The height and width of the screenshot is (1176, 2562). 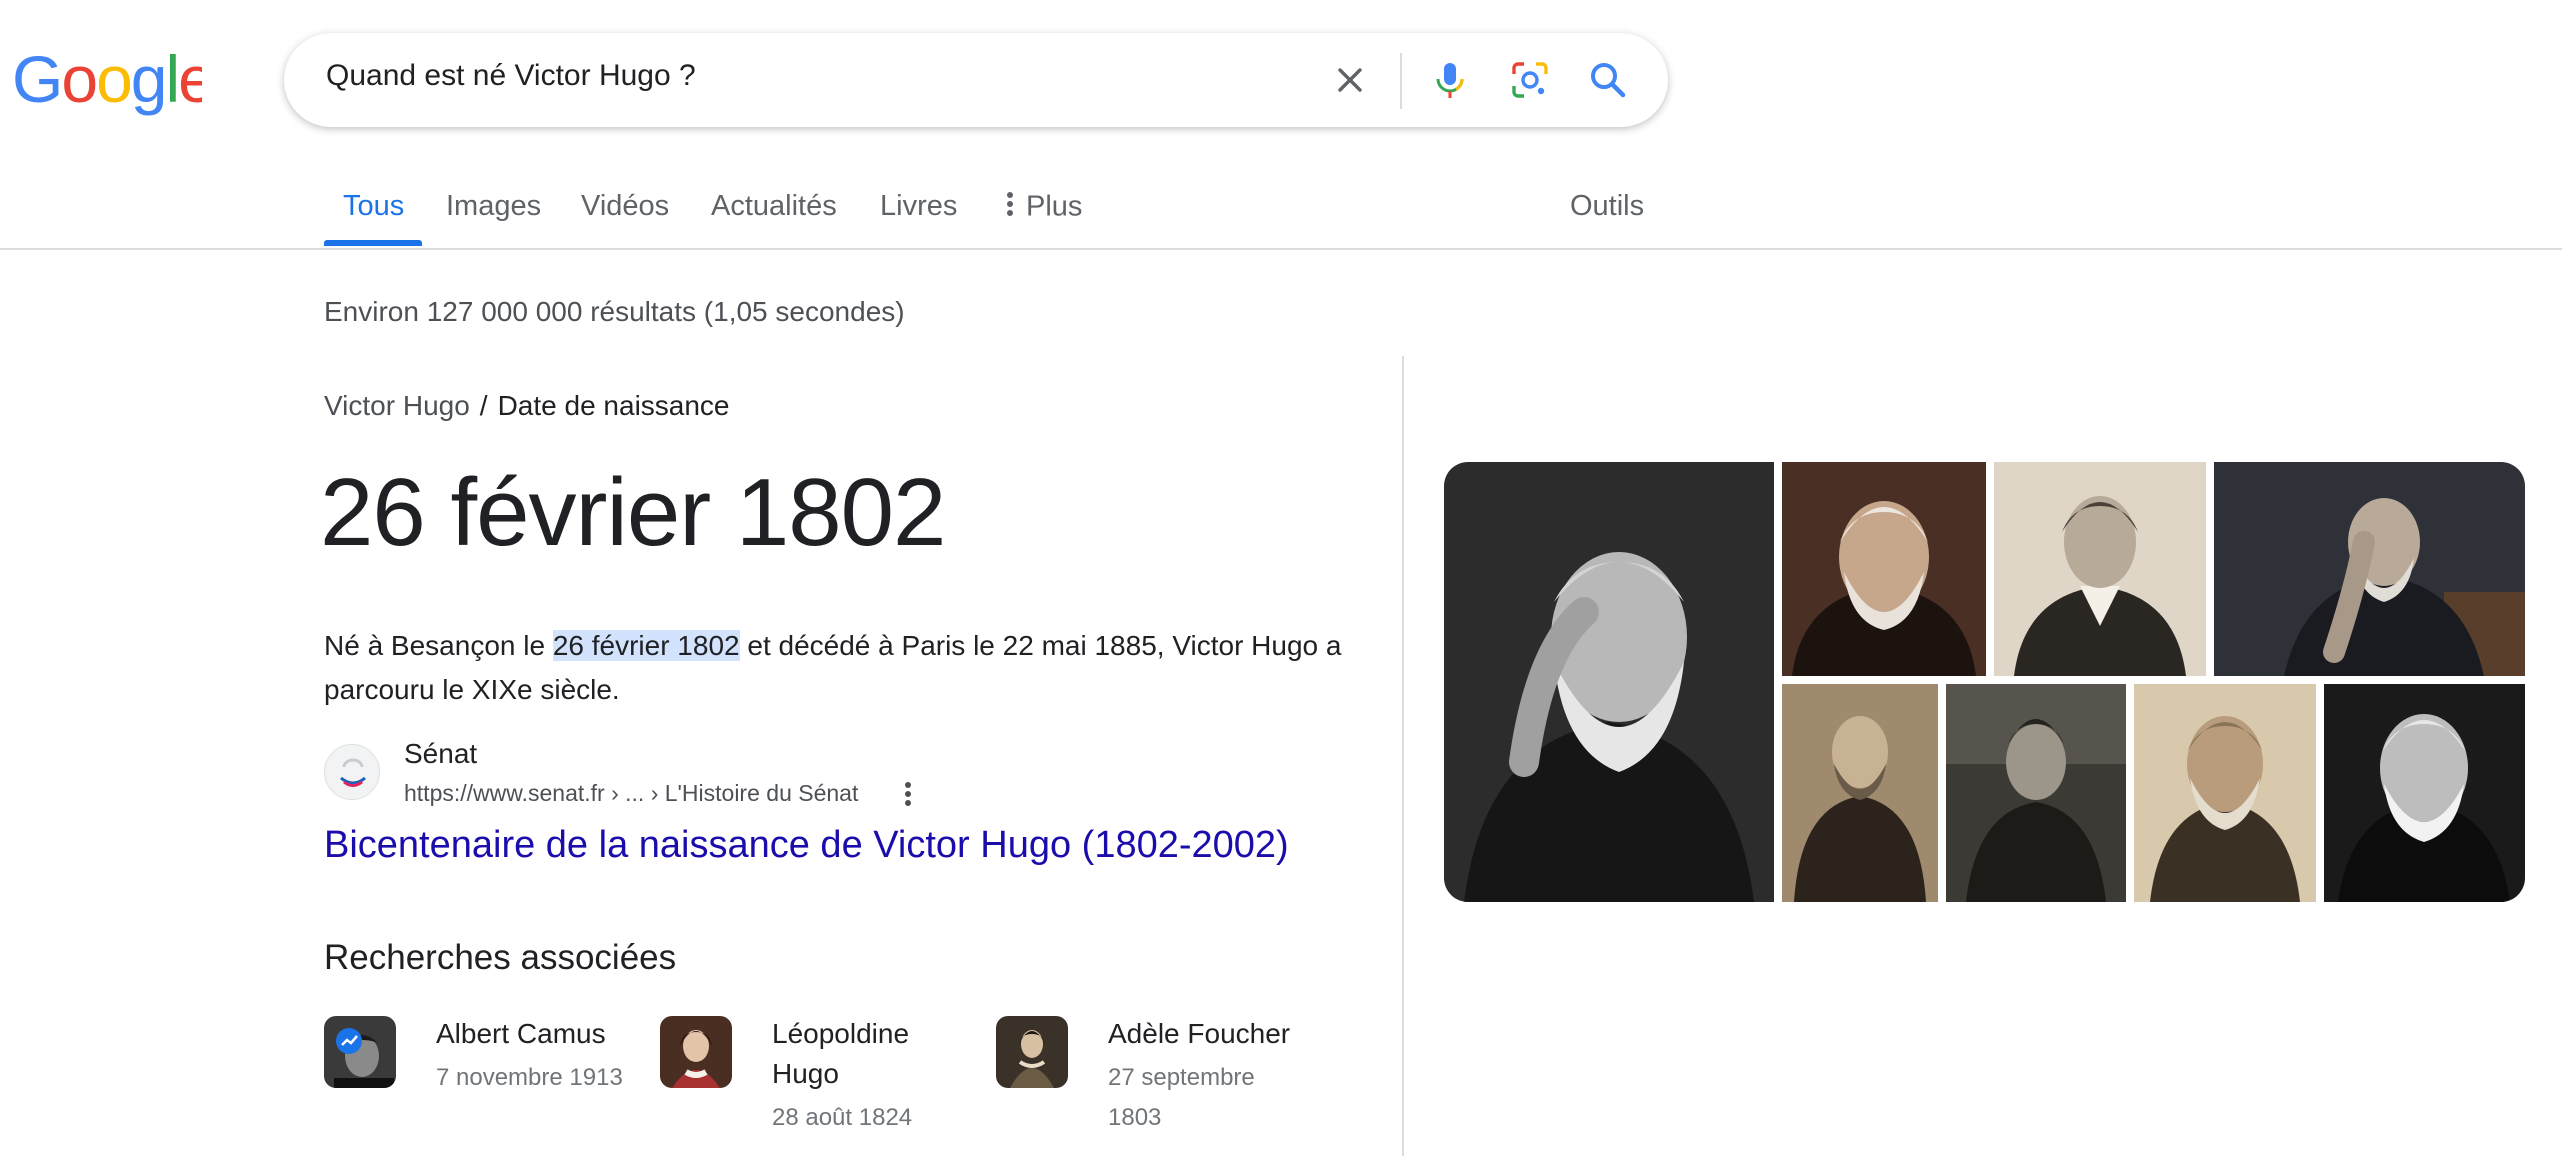 I want to click on tab-images: Images, so click(x=493, y=206).